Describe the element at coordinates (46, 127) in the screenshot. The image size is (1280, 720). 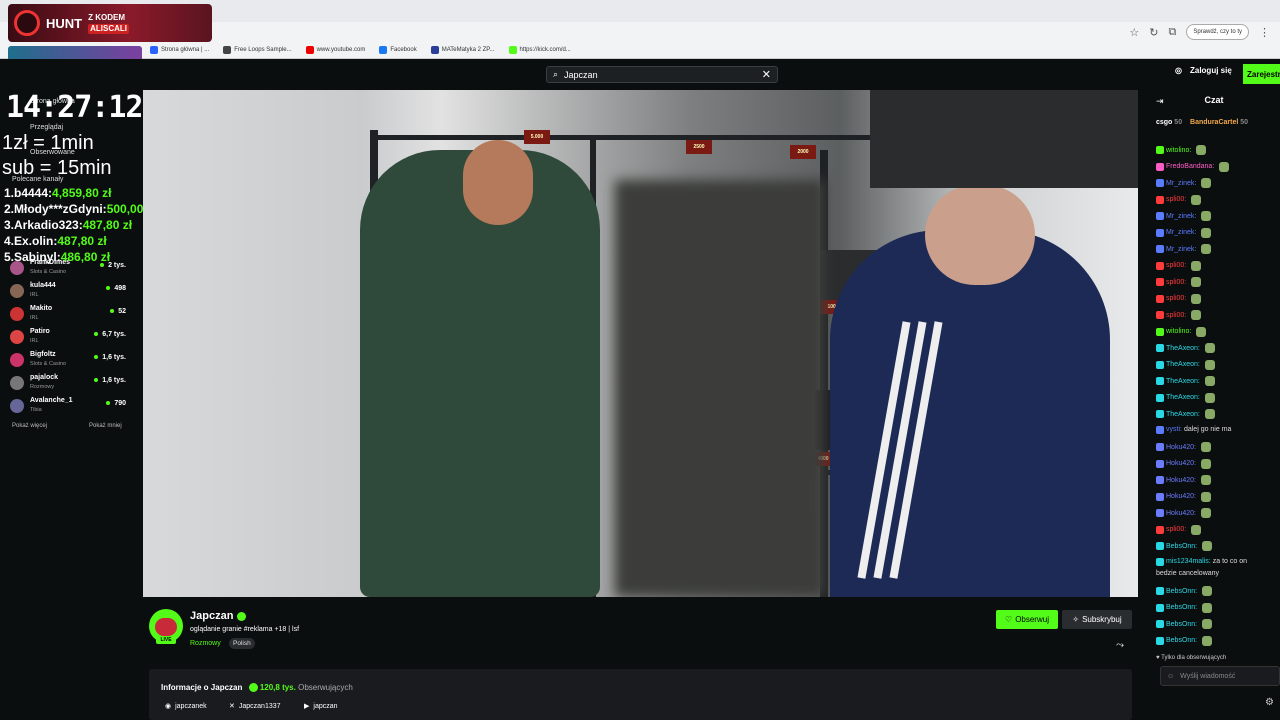
I see `sidebar-item-browse: Przeglądaj` at that location.